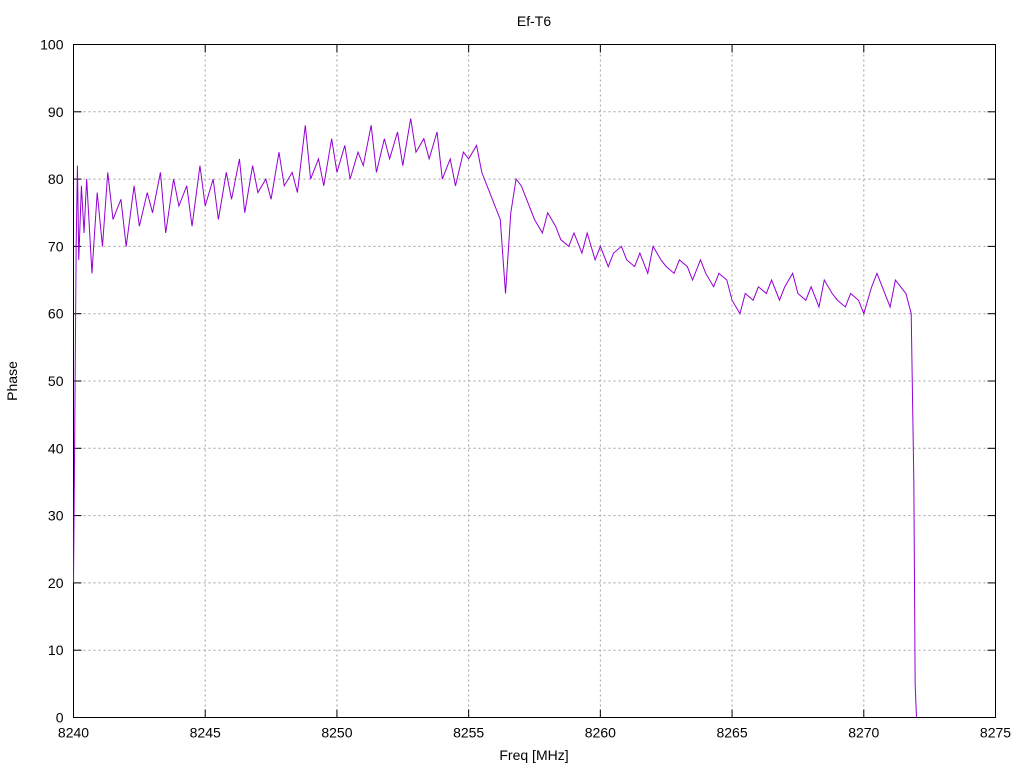 This screenshot has height=768, width=1024. I want to click on x-tick-label: 8255, so click(468, 733).